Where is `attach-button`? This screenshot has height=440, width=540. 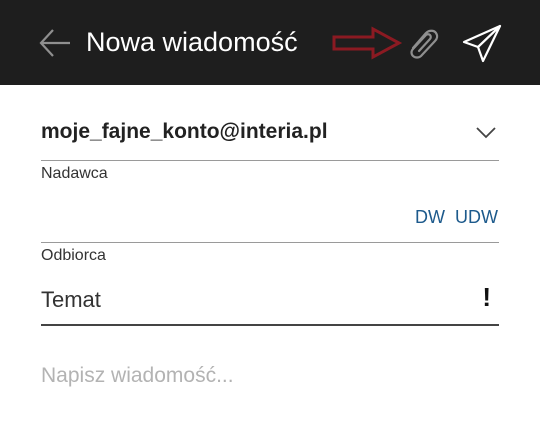 attach-button is located at coordinates (423, 43).